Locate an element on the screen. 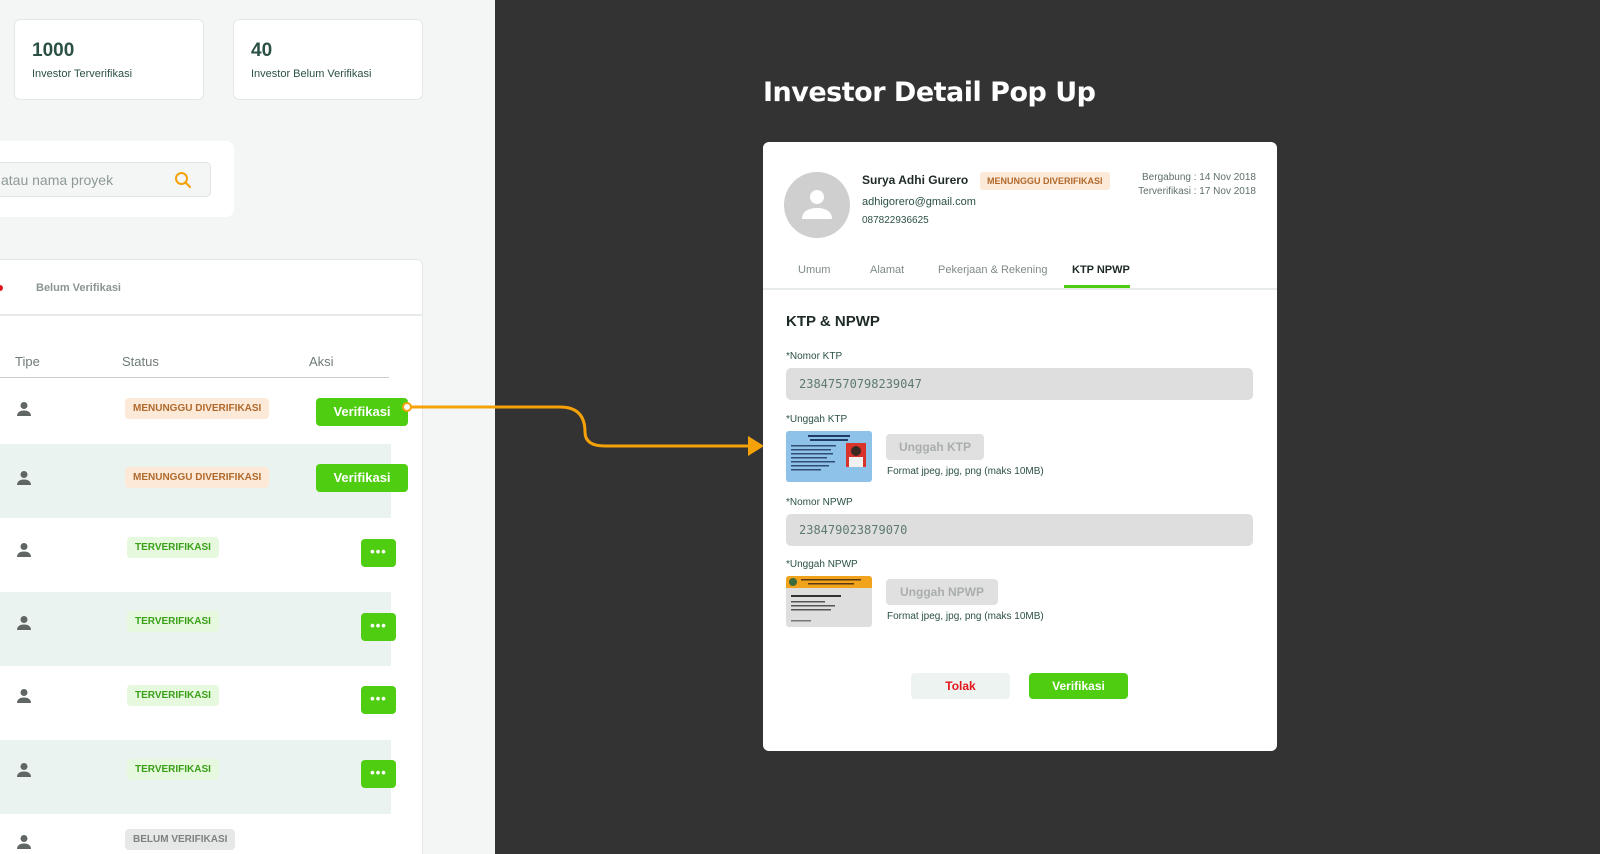  status-badge: BELUM VERIFIKASI is located at coordinates (180, 839).